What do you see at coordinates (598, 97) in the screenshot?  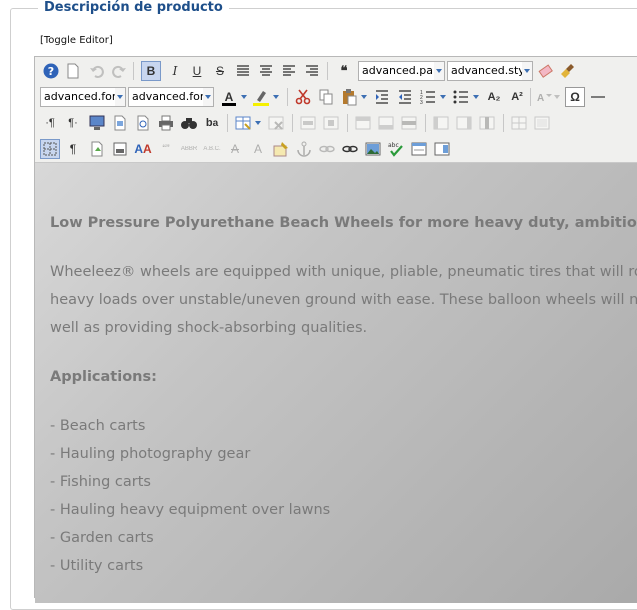 I see `horizontal-rule-icon` at bounding box center [598, 97].